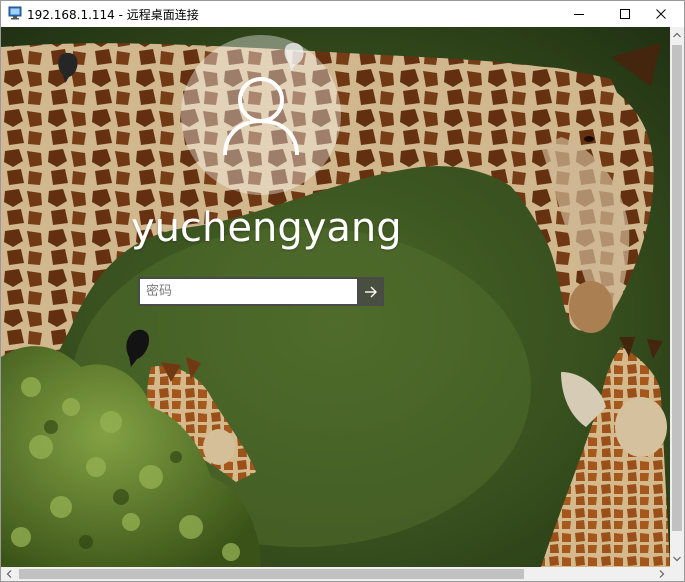 The width and height of the screenshot is (685, 582). I want to click on minimize-button, so click(579, 14).